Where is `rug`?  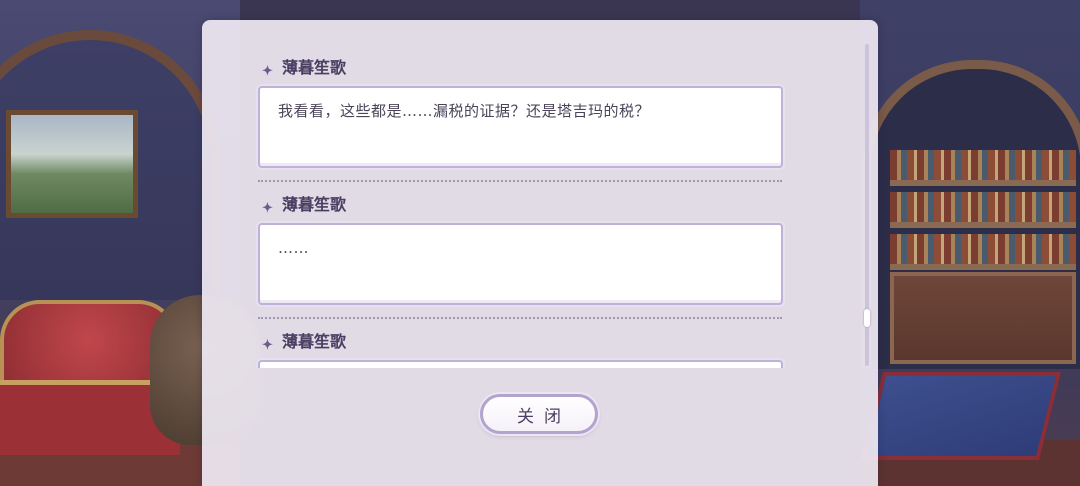
rug is located at coordinates (961, 416).